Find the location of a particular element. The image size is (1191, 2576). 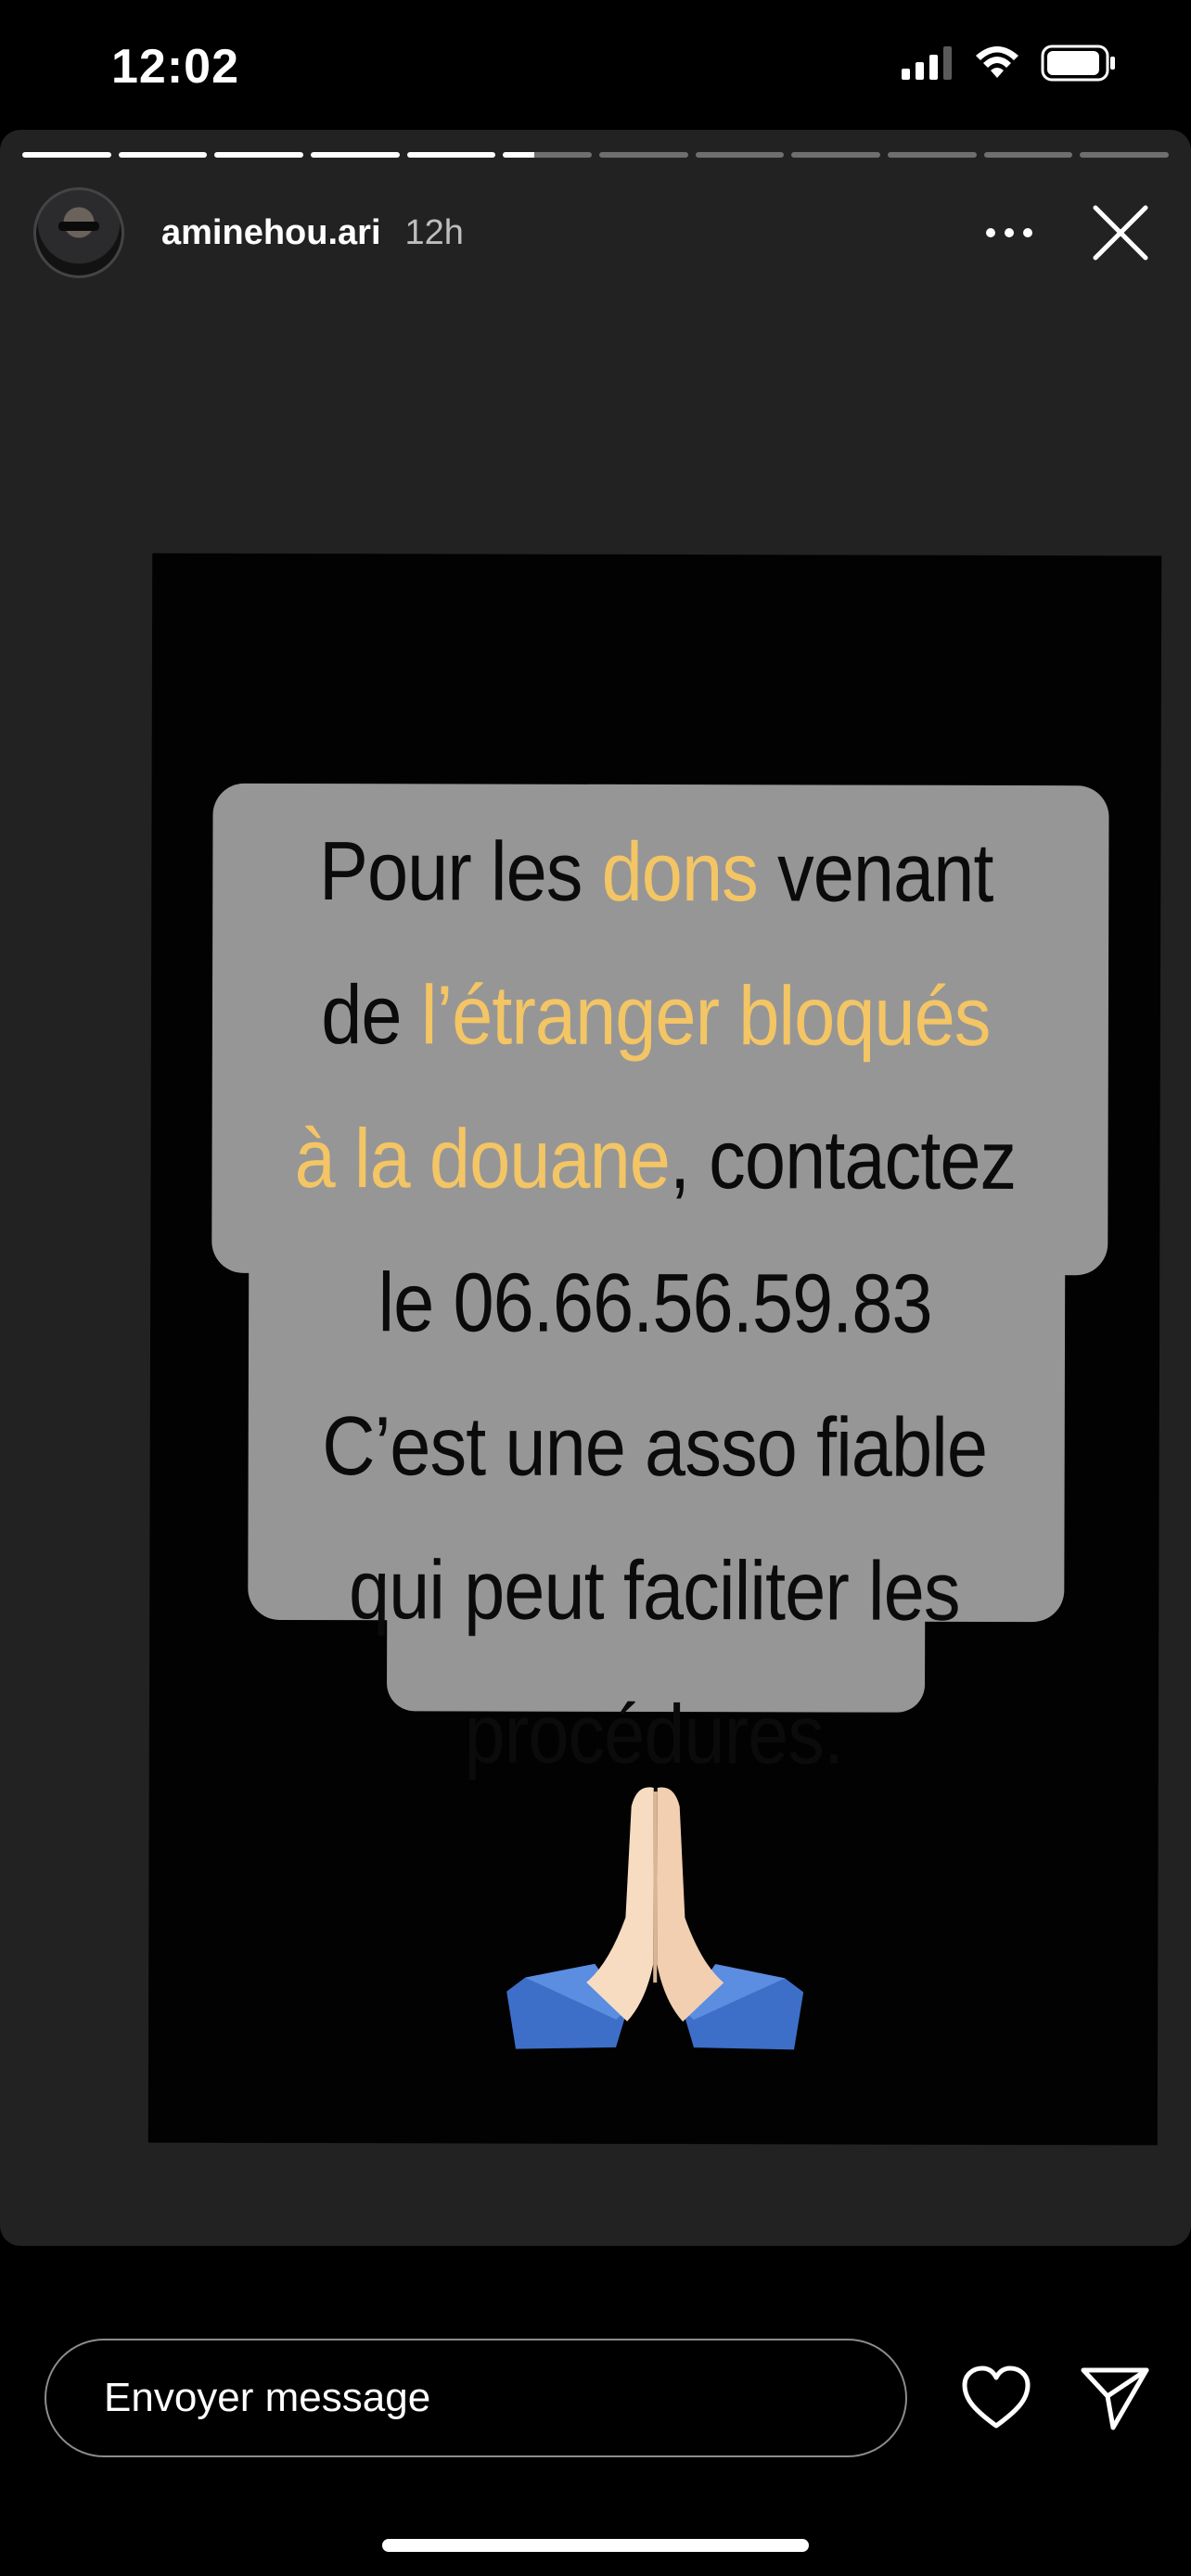

story-text-run: de is located at coordinates (371, 1016).